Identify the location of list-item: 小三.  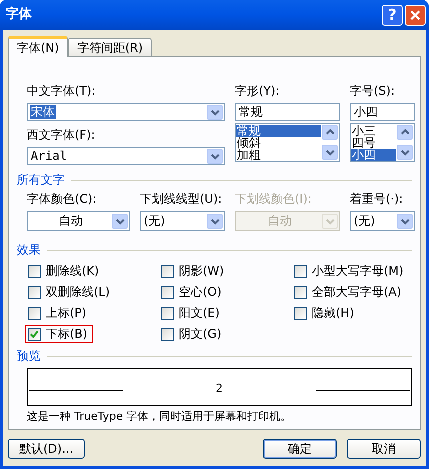
(373, 131).